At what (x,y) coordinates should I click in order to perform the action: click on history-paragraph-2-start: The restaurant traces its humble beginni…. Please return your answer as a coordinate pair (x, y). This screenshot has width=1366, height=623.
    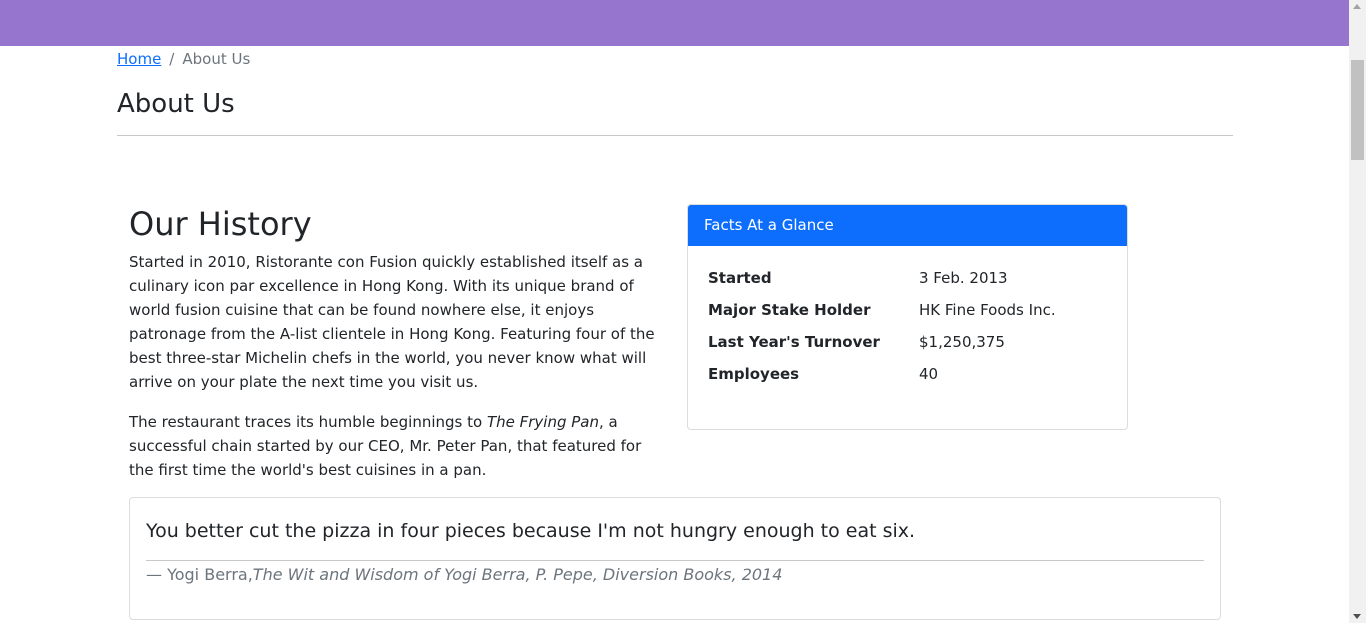
    Looking at the image, I should click on (308, 422).